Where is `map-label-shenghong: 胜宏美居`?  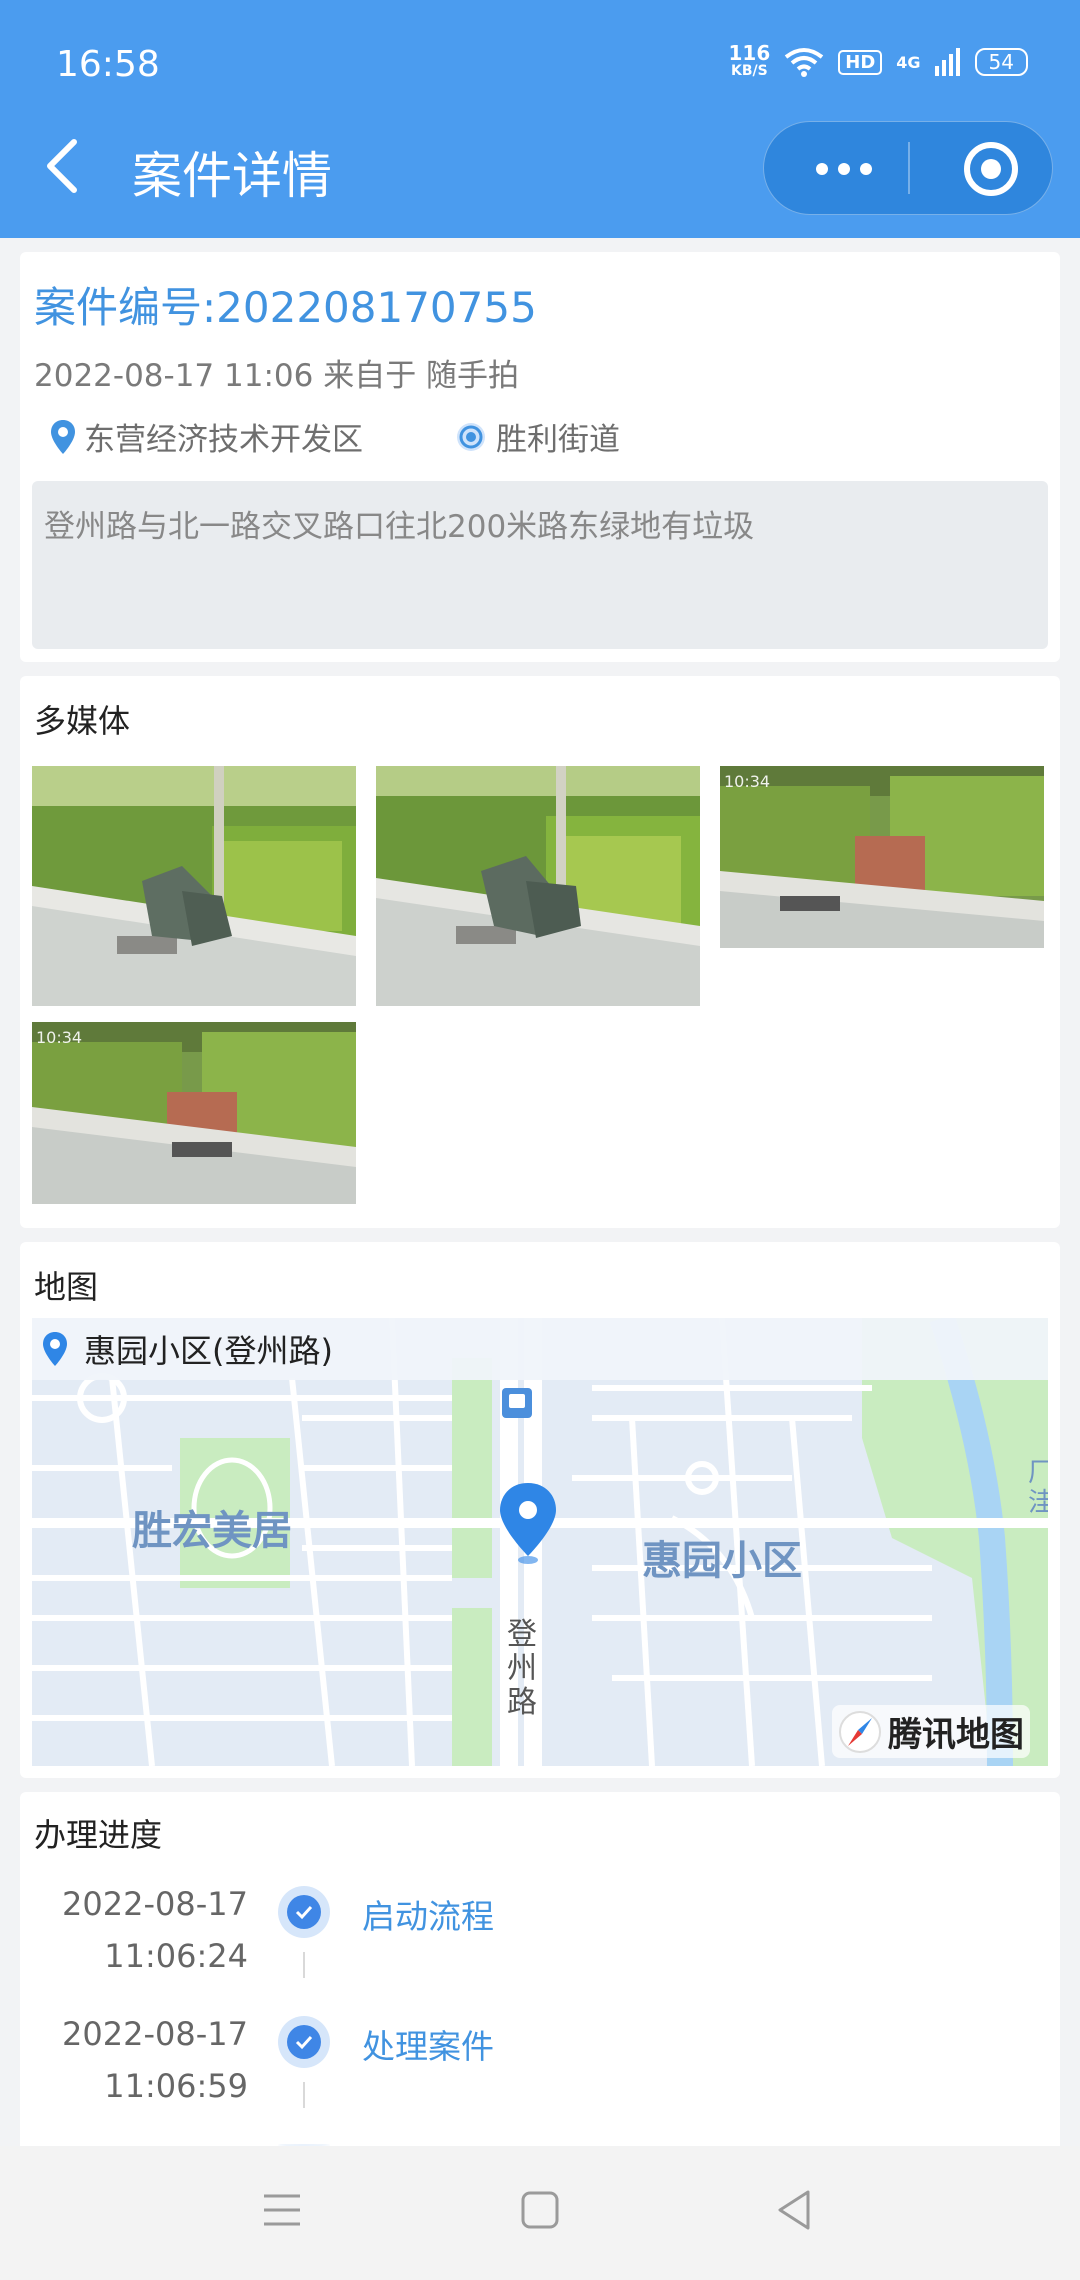
map-label-shenghong: 胜宏美居 is located at coordinates (212, 1531).